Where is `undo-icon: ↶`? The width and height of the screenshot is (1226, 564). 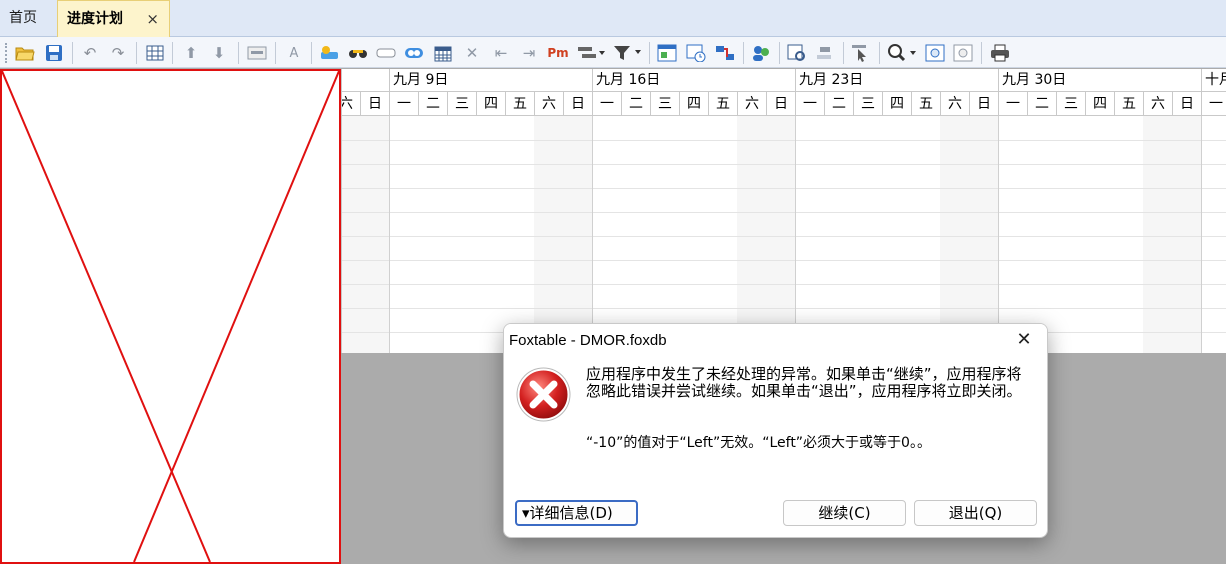
undo-icon: ↶ is located at coordinates (90, 53).